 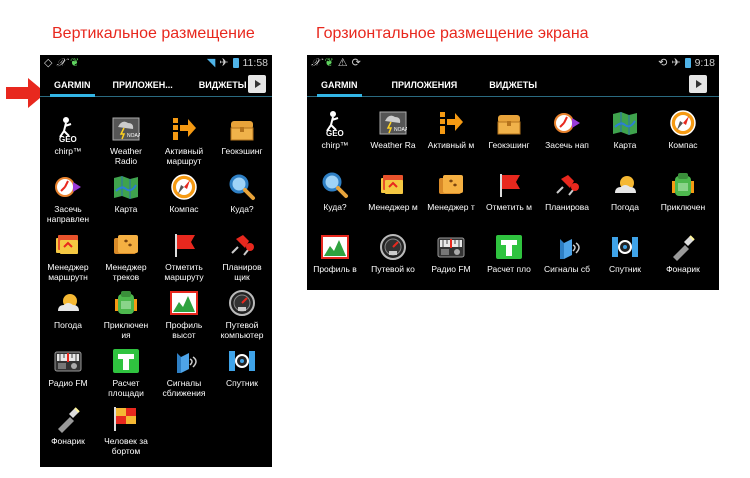 What do you see at coordinates (567, 207) in the screenshot?
I see `app-label: Планирова` at bounding box center [567, 207].